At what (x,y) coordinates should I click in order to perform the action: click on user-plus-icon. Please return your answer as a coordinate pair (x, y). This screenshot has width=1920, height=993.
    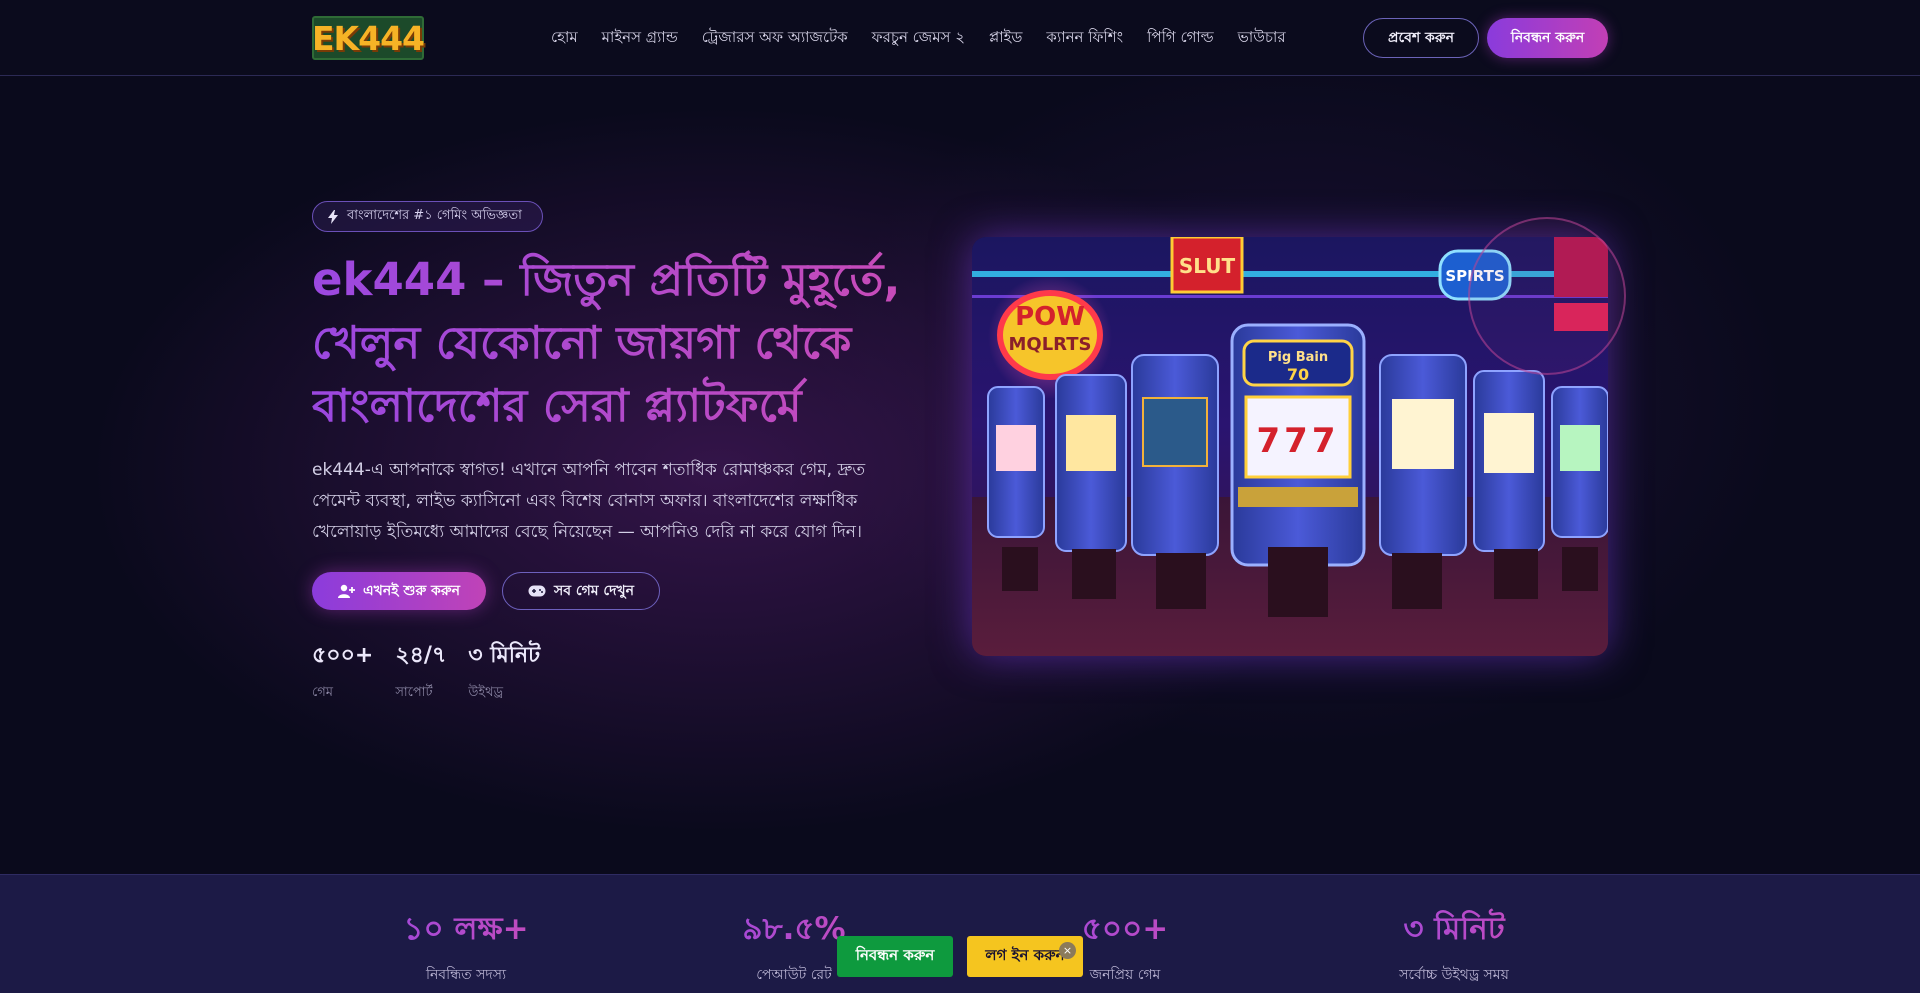
    Looking at the image, I should click on (347, 591).